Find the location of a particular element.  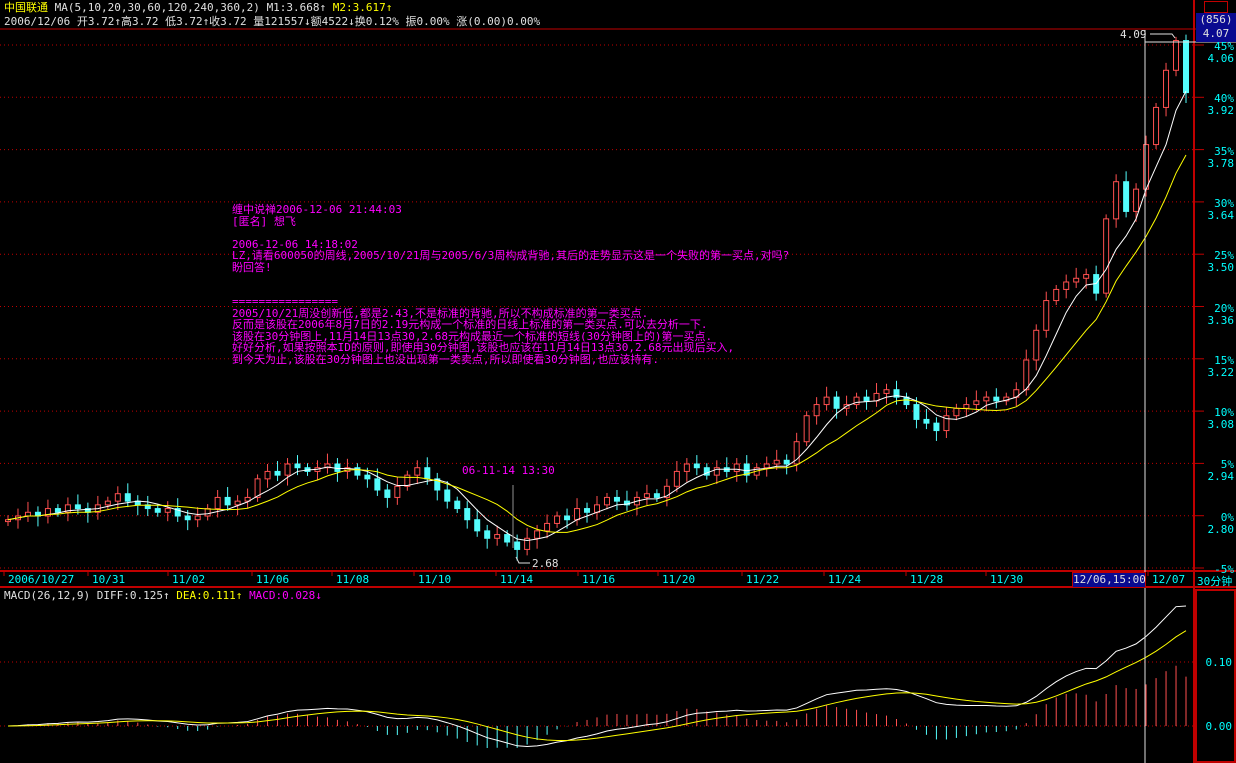

y-tick-price: 3.08 is located at coordinates (1221, 425).